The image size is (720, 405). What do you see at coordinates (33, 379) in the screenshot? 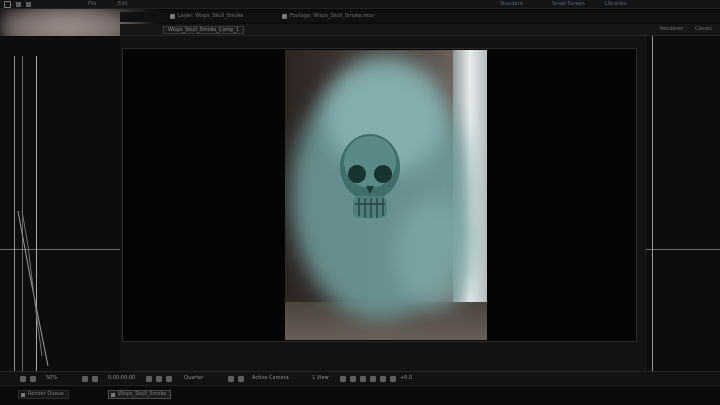
I see `toggle-mask-icon` at bounding box center [33, 379].